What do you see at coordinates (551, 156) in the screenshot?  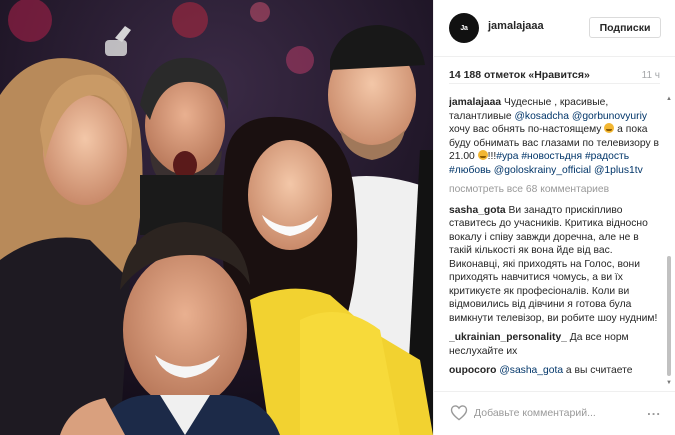 I see `hashtag-link: #новостьдня` at bounding box center [551, 156].